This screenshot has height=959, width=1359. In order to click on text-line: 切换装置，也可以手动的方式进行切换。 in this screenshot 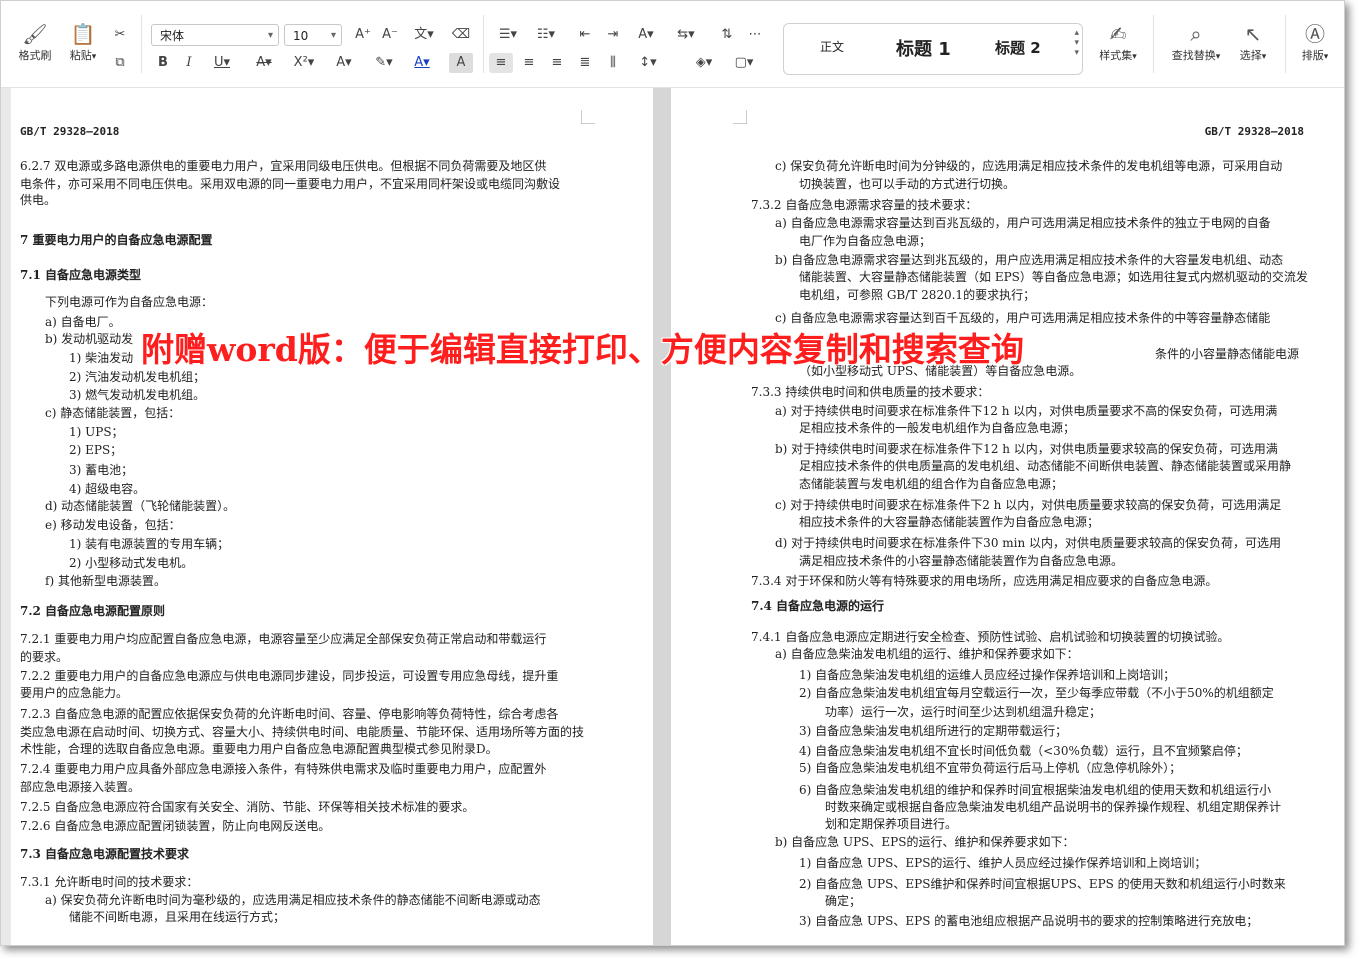, I will do `click(907, 184)`.